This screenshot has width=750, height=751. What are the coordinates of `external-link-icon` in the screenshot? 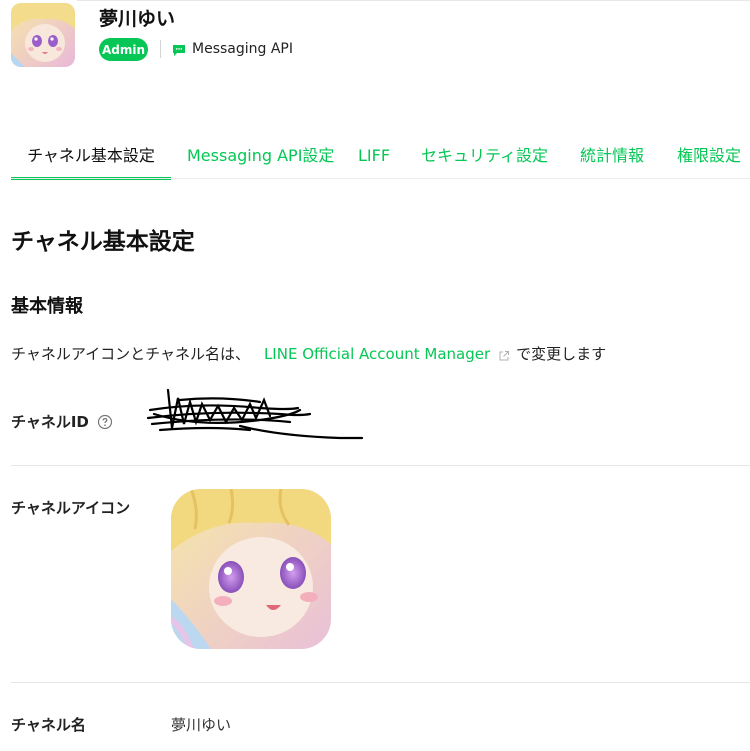 It's located at (504, 354).